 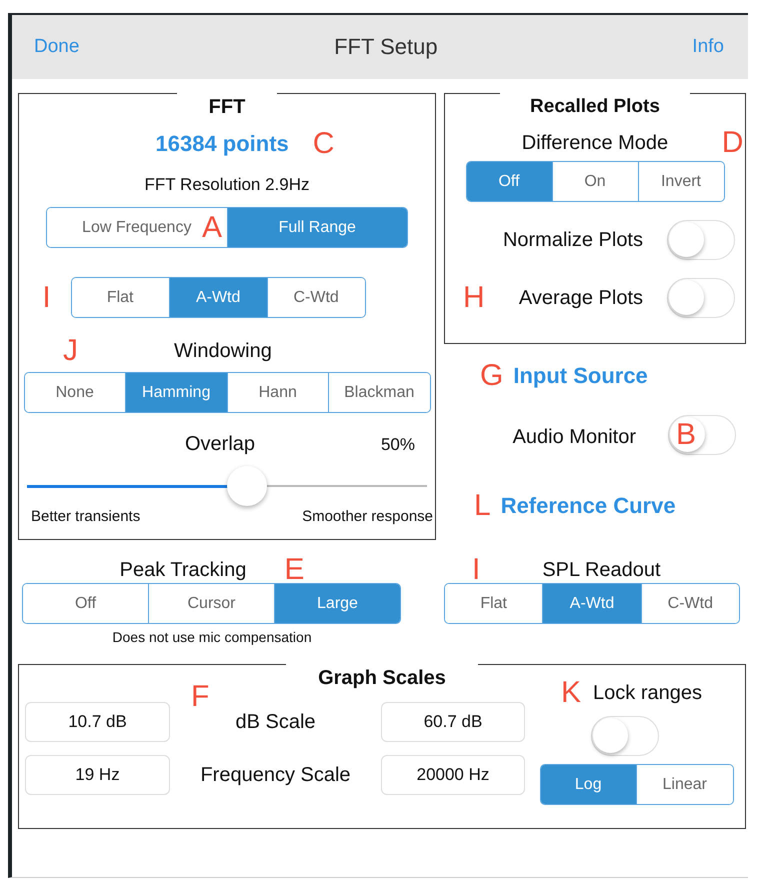 What do you see at coordinates (681, 181) in the screenshot?
I see `difference-mode-option: Invert` at bounding box center [681, 181].